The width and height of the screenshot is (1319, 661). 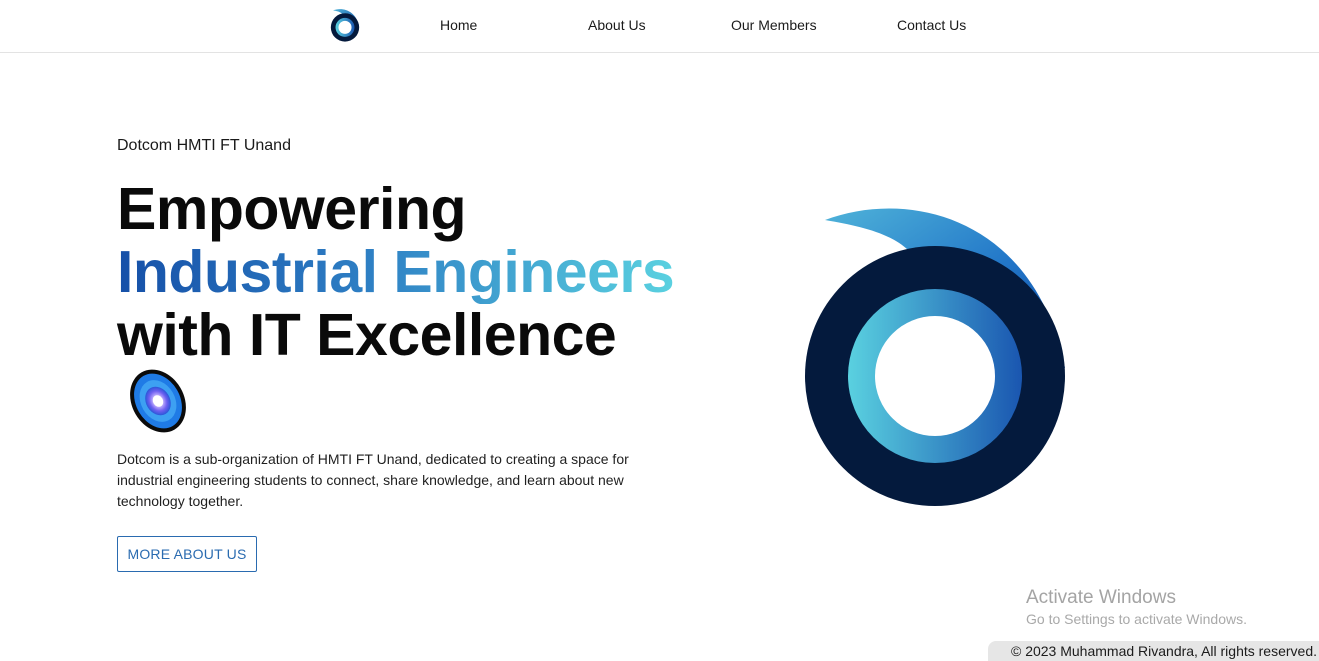 What do you see at coordinates (158, 401) in the screenshot?
I see `planet-icon` at bounding box center [158, 401].